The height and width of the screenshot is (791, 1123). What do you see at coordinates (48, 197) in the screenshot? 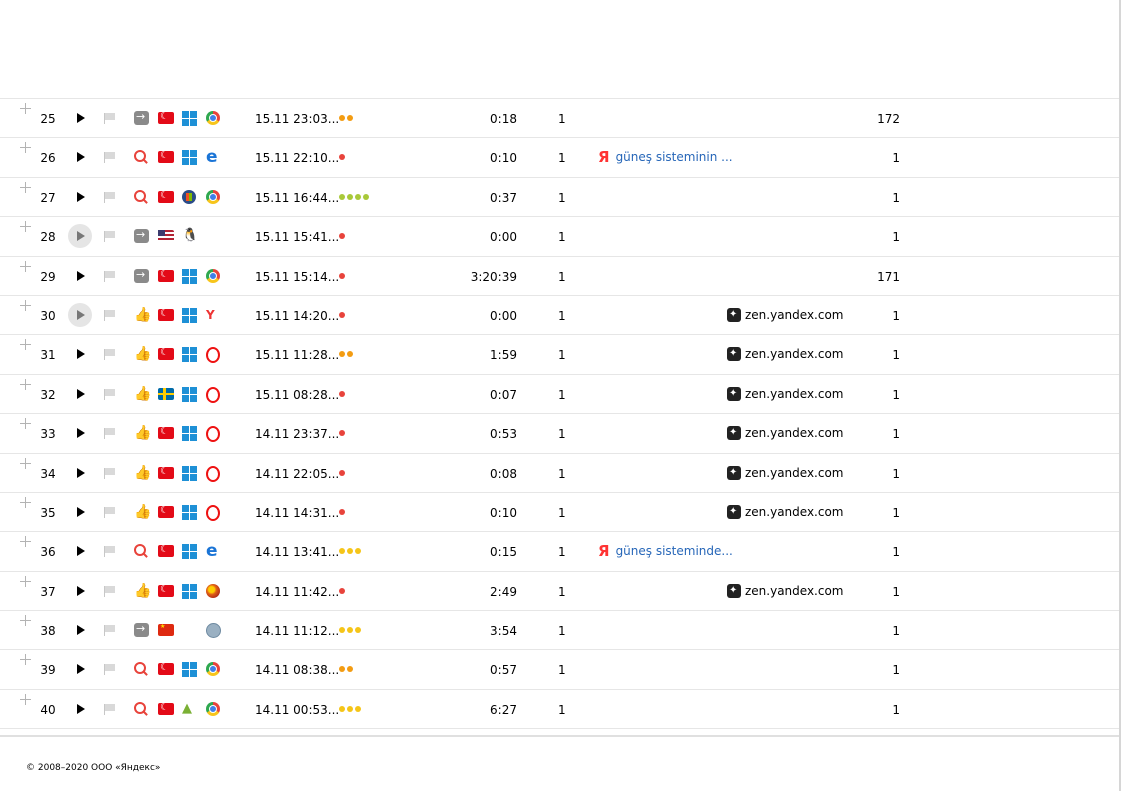
I see `row-number: 27` at bounding box center [48, 197].